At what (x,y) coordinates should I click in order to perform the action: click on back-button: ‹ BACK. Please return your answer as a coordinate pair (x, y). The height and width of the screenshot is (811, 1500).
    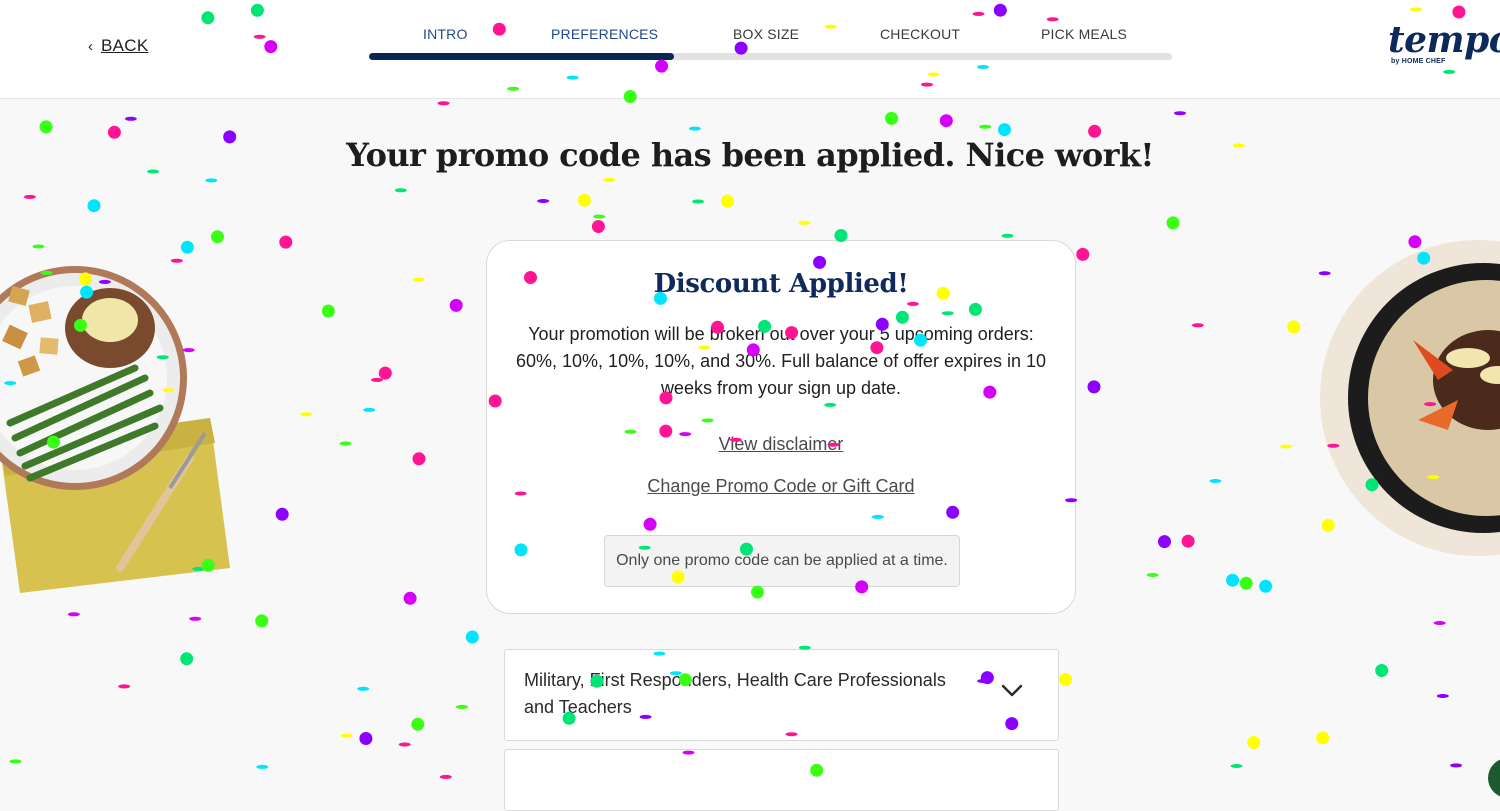
    Looking at the image, I should click on (118, 46).